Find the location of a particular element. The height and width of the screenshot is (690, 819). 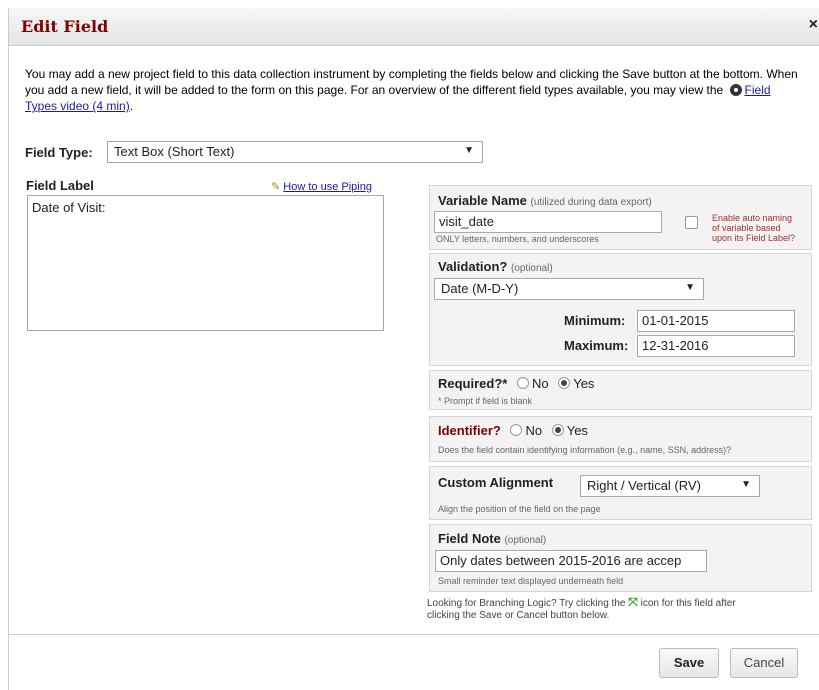

alignment-value: Right / Vertical (RV) is located at coordinates (644, 485).